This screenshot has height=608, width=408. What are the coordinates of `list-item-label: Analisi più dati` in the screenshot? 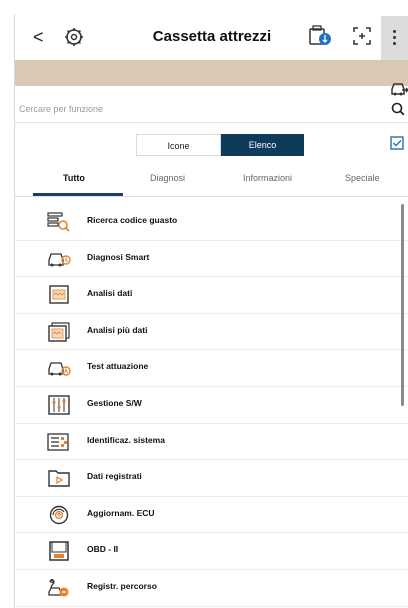 It's located at (117, 329).